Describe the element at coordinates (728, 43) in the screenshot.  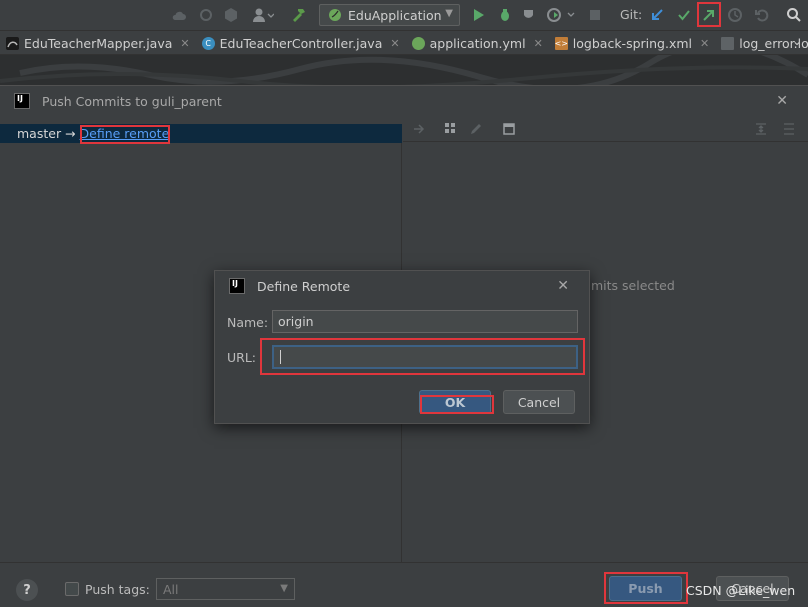
I see `log-file-icon` at that location.